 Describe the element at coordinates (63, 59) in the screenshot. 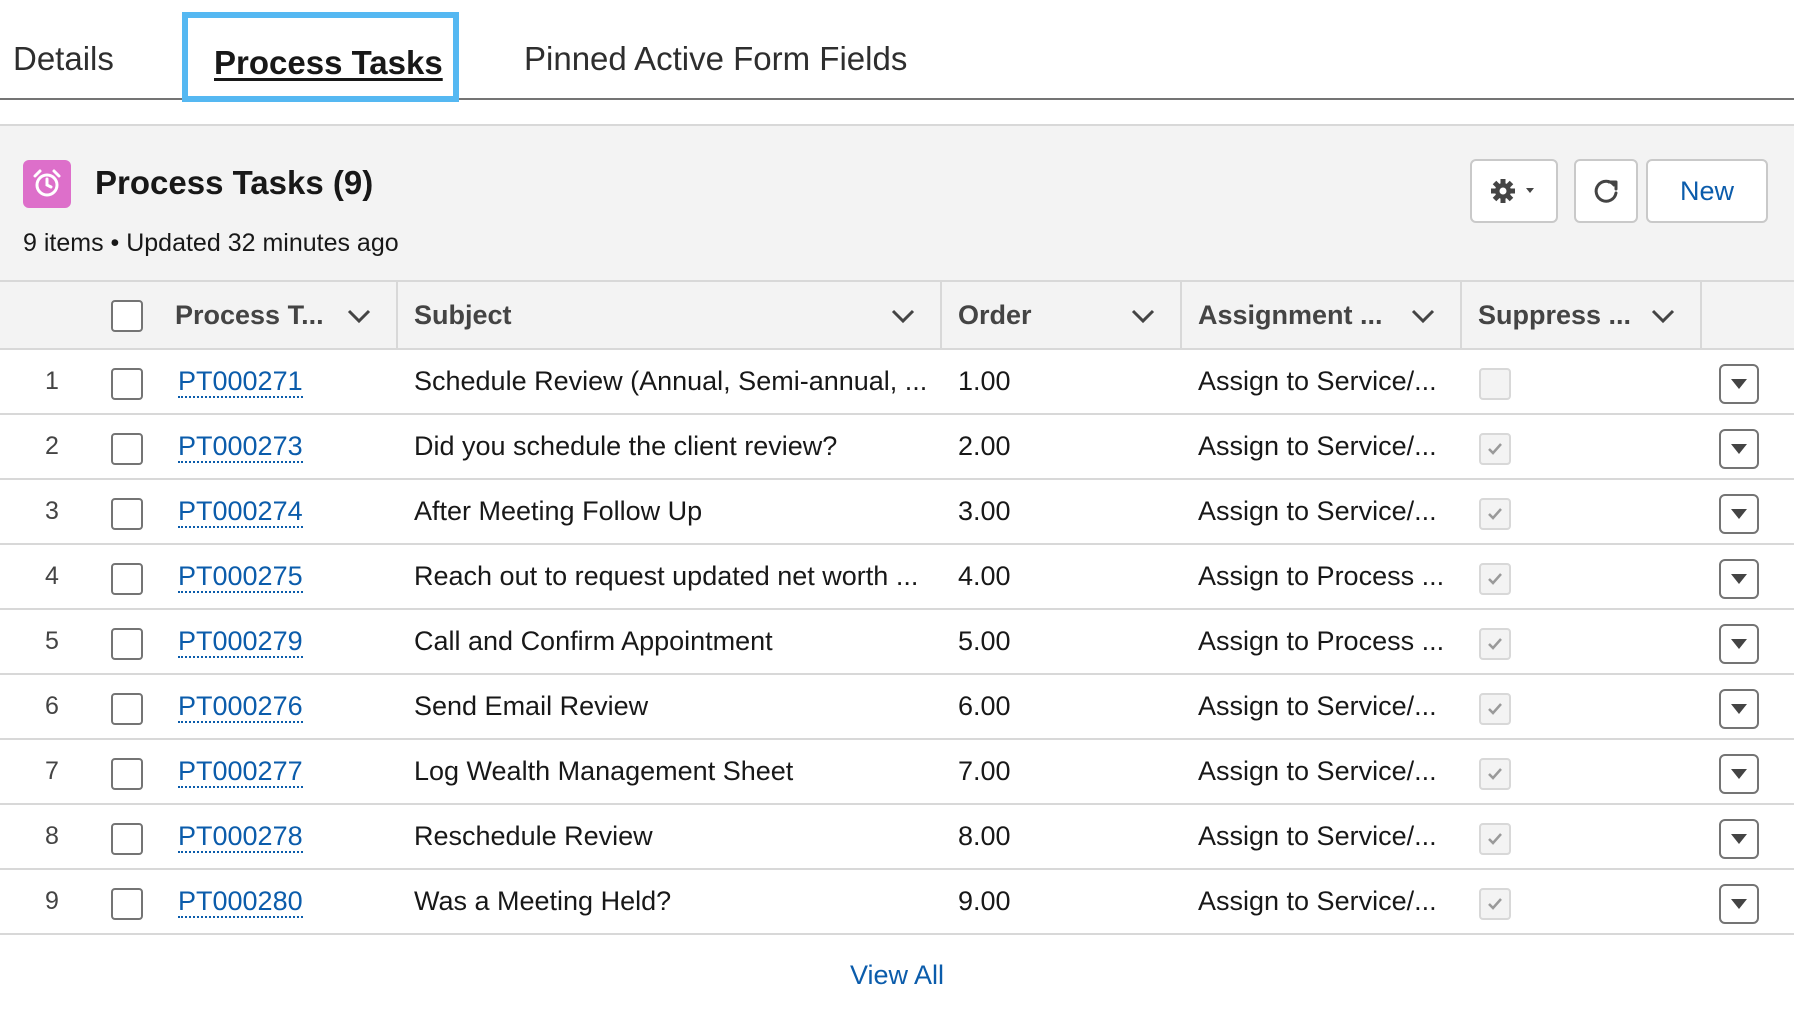

I see `tab-details: Details` at that location.